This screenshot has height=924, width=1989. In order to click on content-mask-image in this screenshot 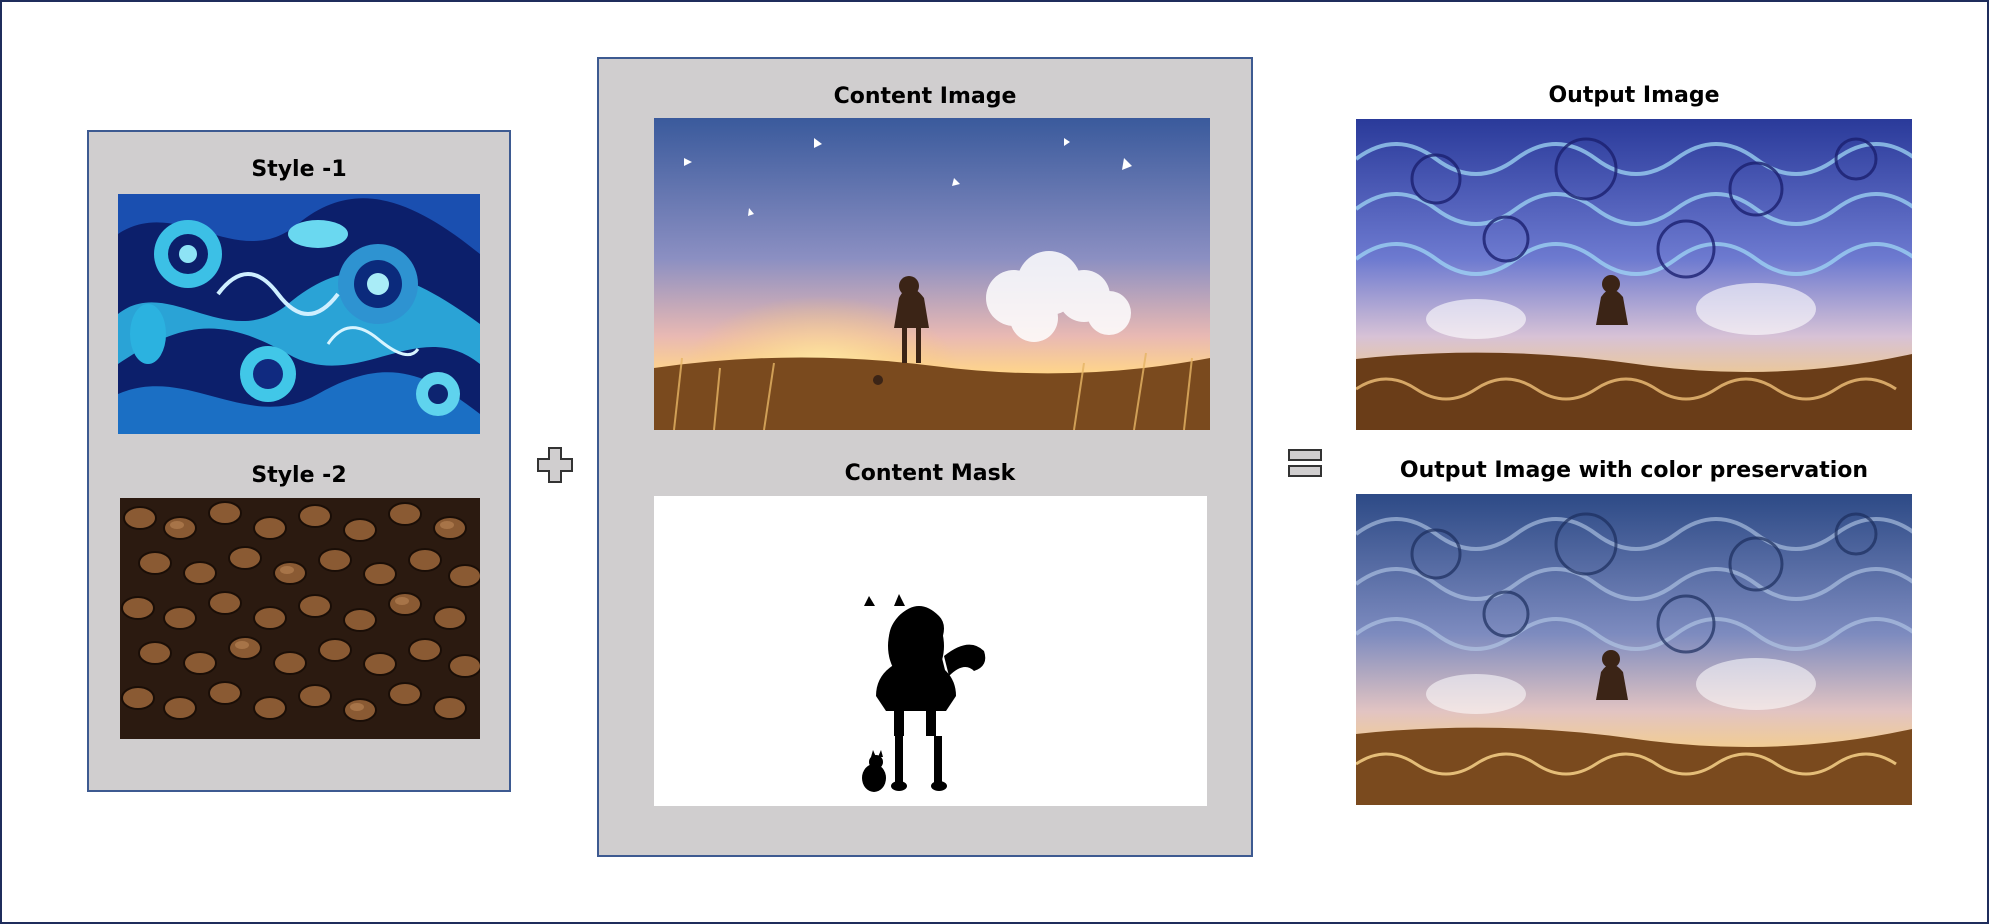, I will do `click(930, 651)`.